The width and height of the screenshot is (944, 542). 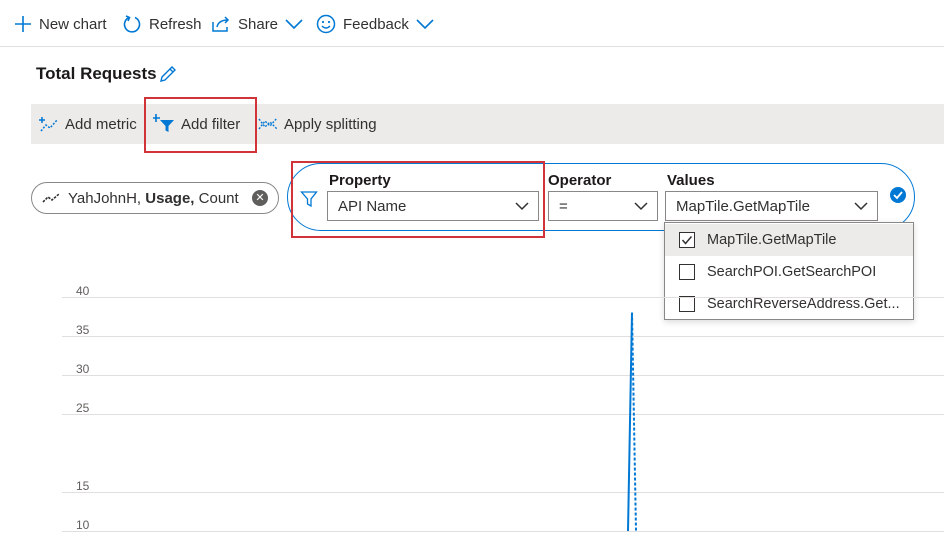 I want to click on add-metric-label: Add metric, so click(x=101, y=124).